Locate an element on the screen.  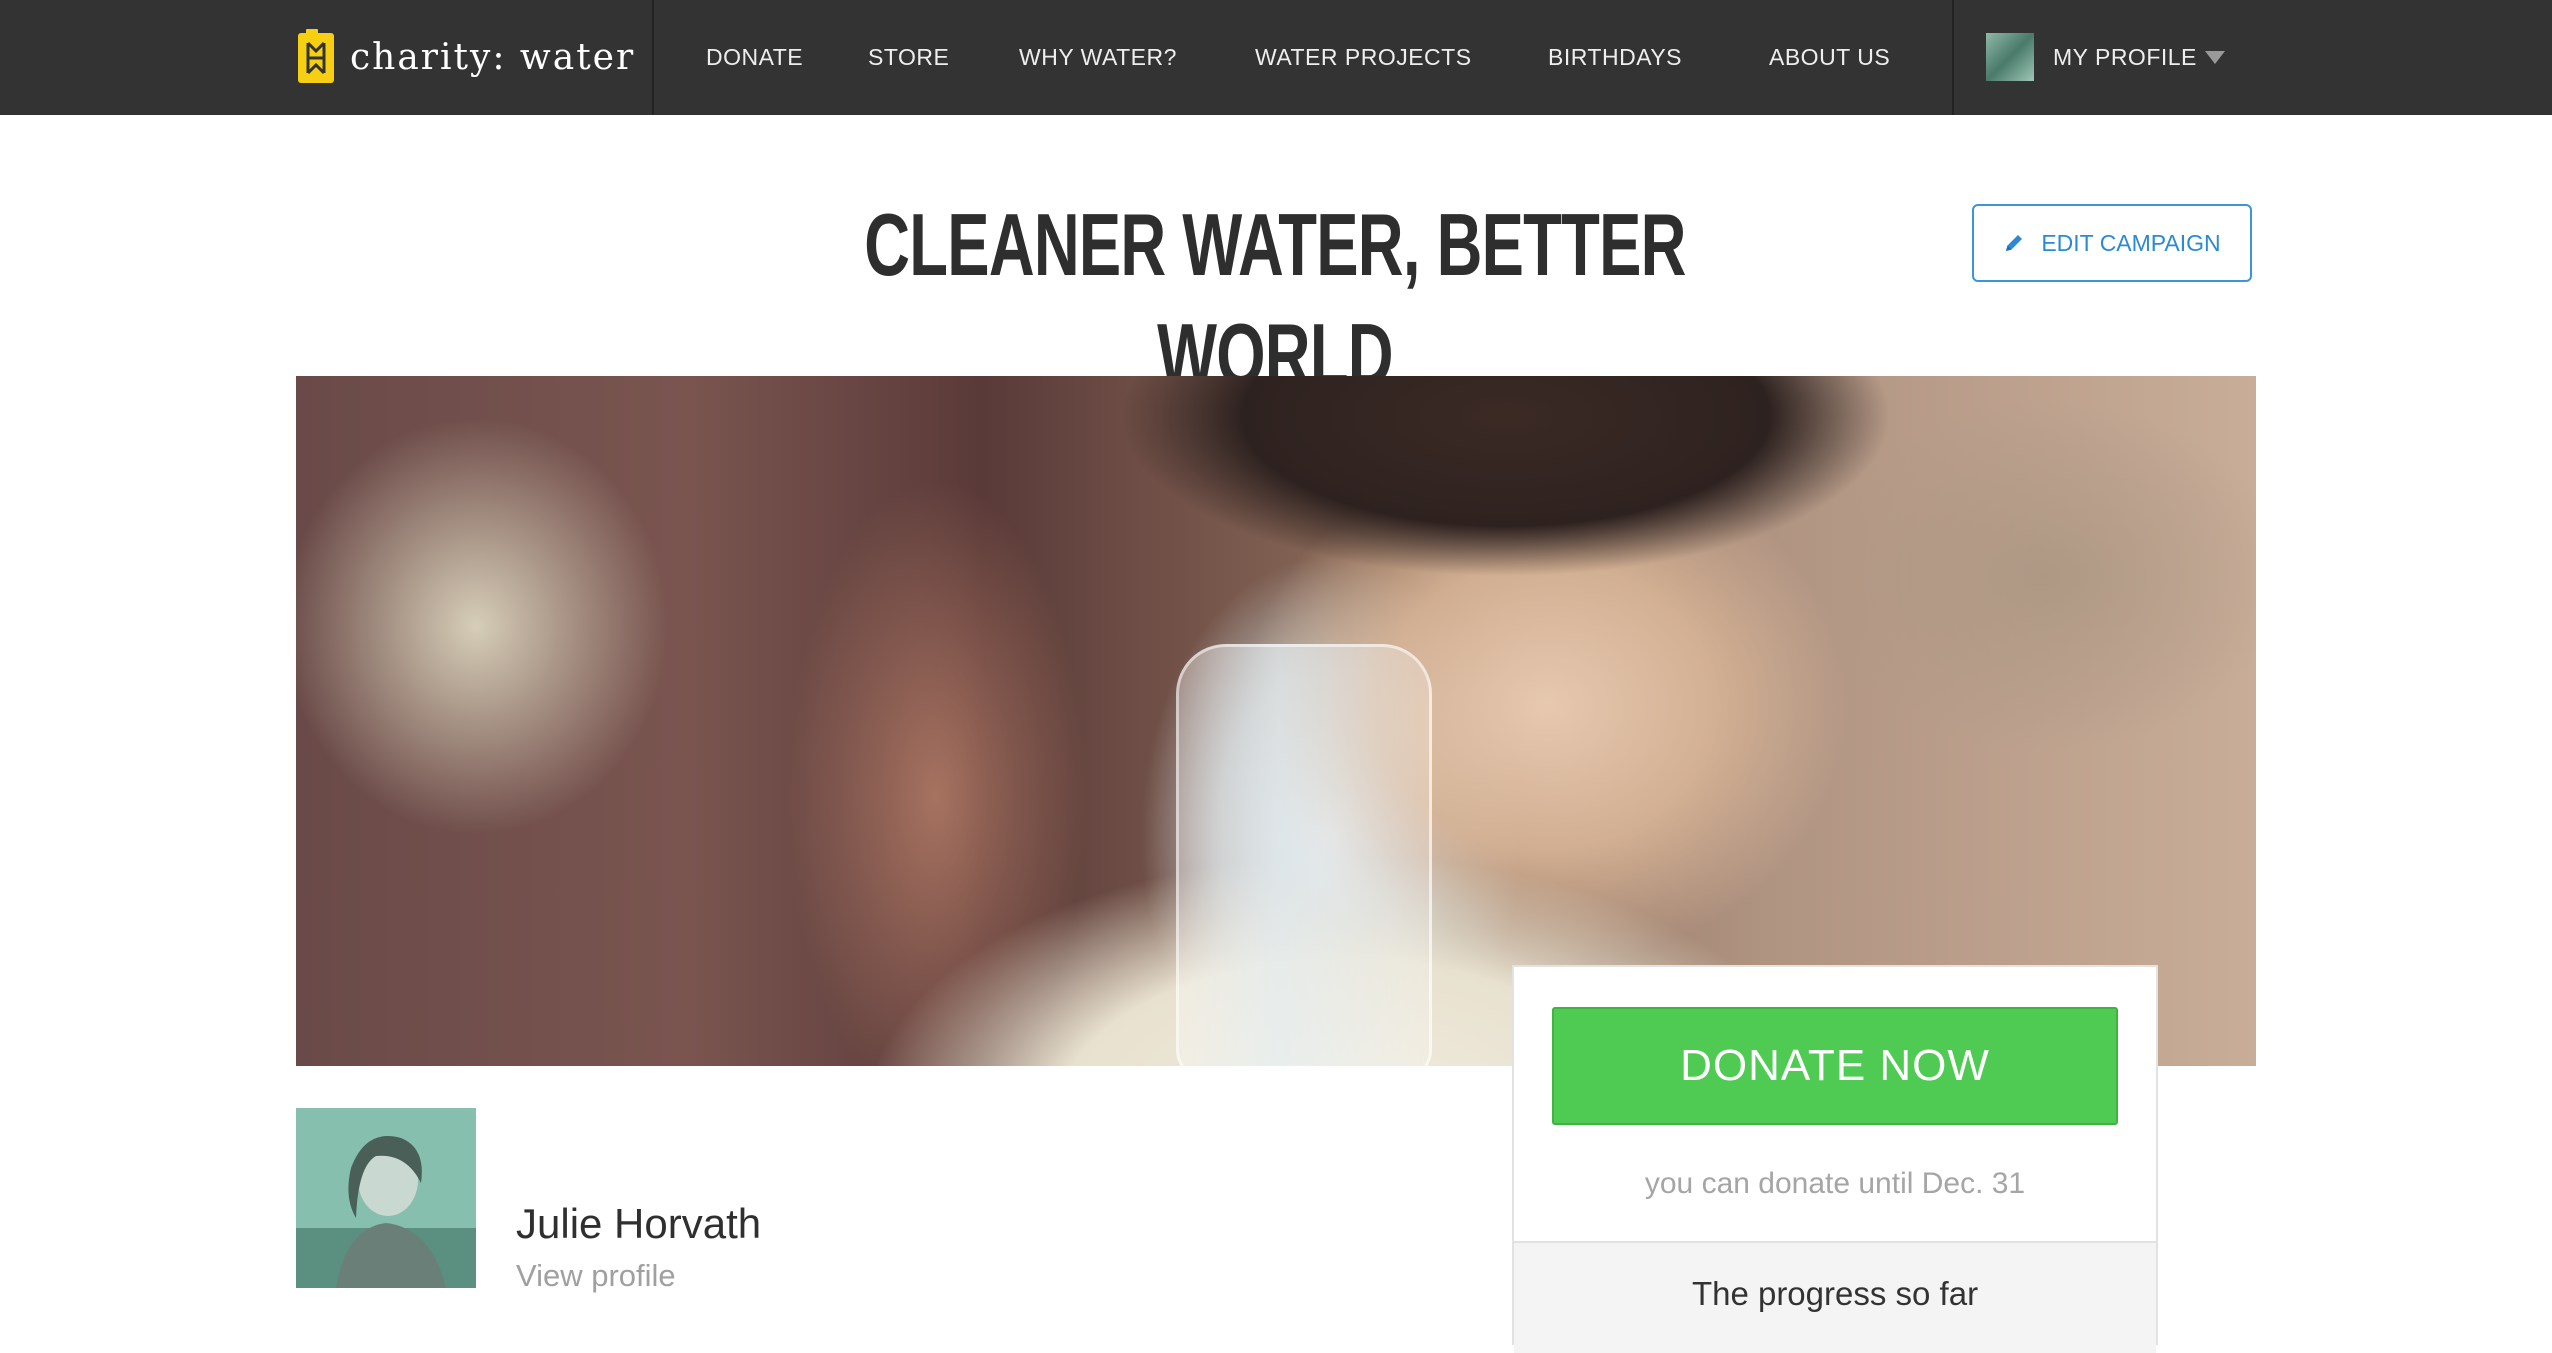
charity-water-logo: charity: water is located at coordinates (465, 57).